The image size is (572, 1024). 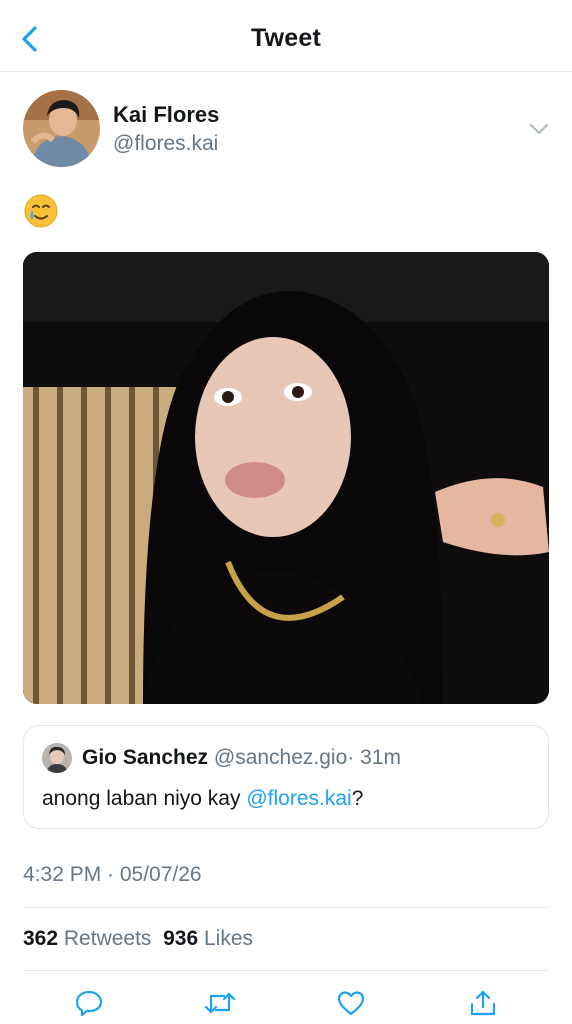 What do you see at coordinates (144, 798) in the screenshot?
I see `quoted-text-prefix: anong laban niyo kay` at bounding box center [144, 798].